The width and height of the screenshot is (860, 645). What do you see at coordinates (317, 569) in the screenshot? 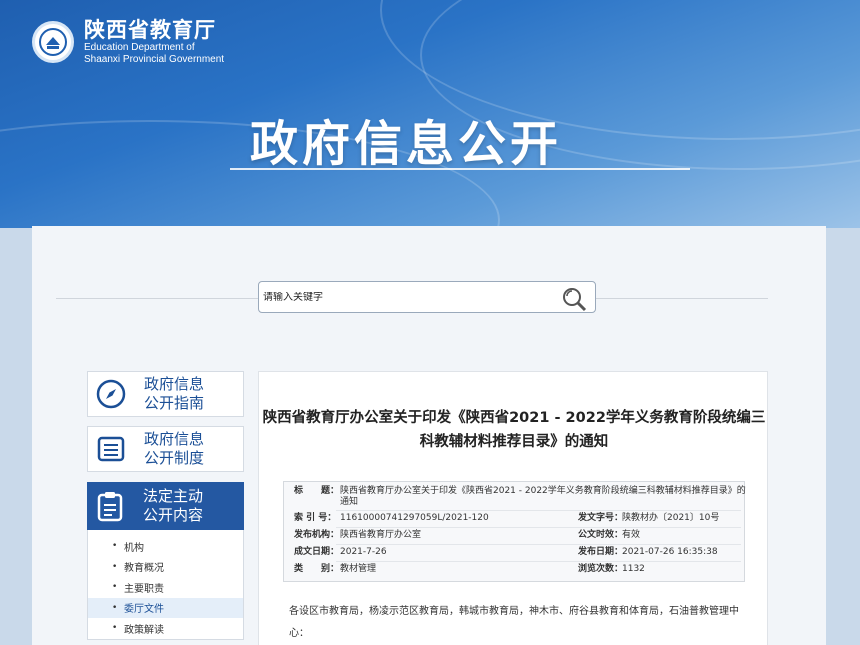
I see `meta-category-label: 类 别：` at bounding box center [317, 569].